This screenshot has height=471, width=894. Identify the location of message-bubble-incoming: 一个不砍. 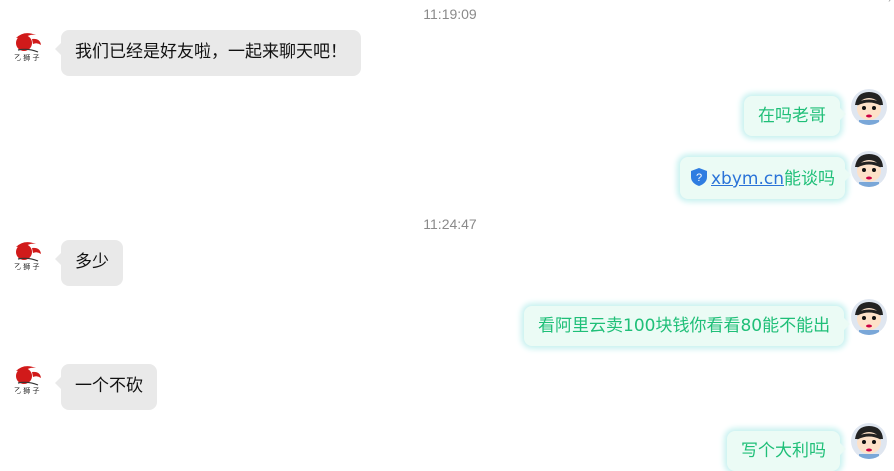
(106, 387).